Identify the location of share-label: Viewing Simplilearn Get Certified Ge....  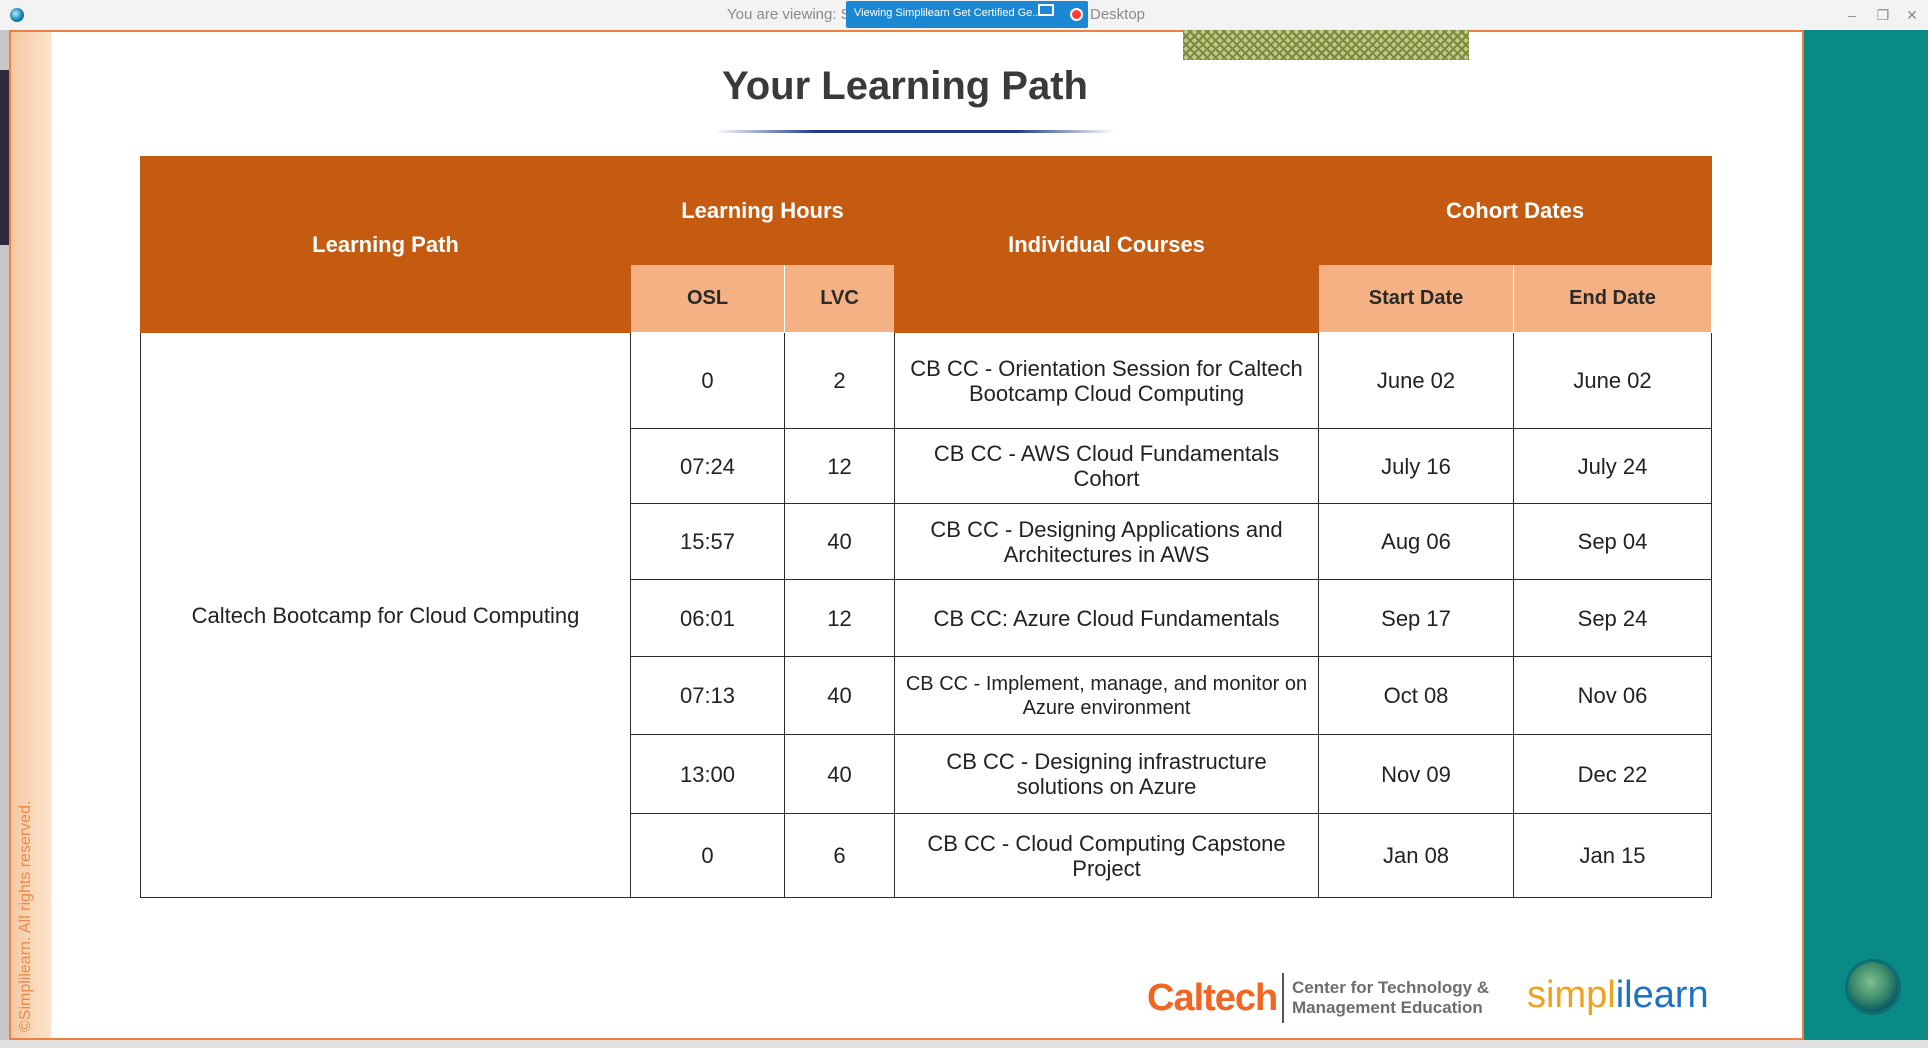
(948, 13).